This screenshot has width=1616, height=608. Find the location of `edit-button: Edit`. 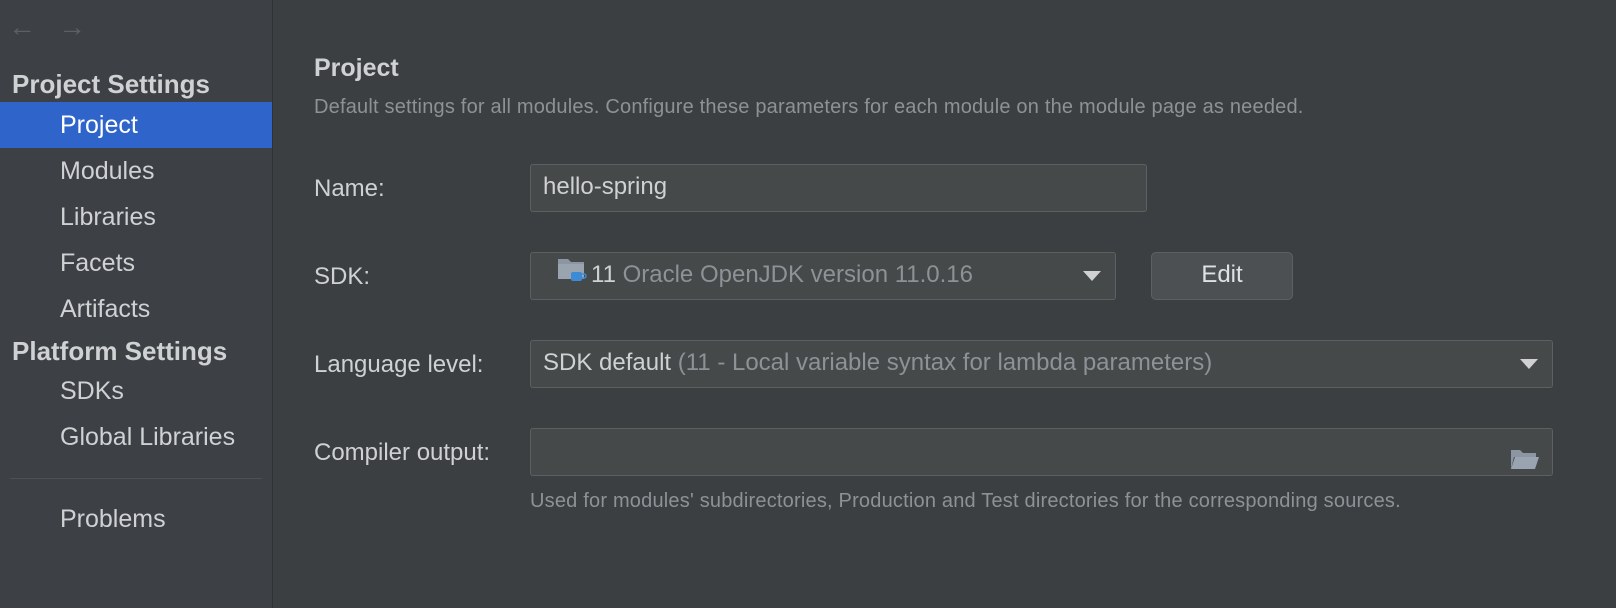

edit-button: Edit is located at coordinates (1222, 276).